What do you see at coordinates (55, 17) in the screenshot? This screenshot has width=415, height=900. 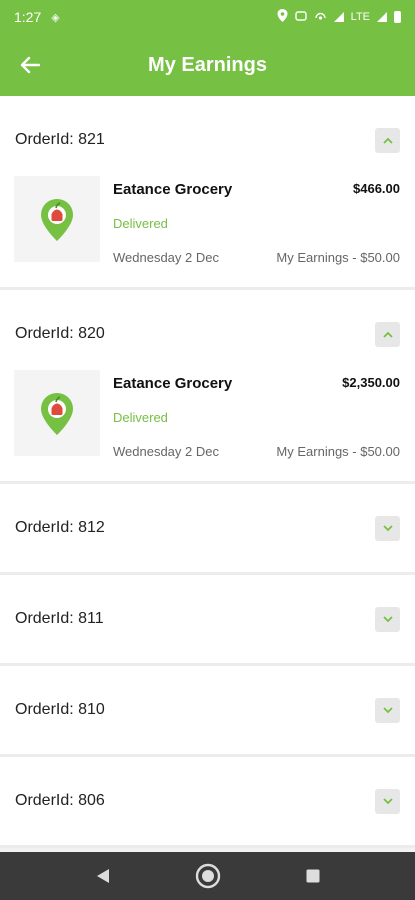 I see `notification-icon: ◈` at bounding box center [55, 17].